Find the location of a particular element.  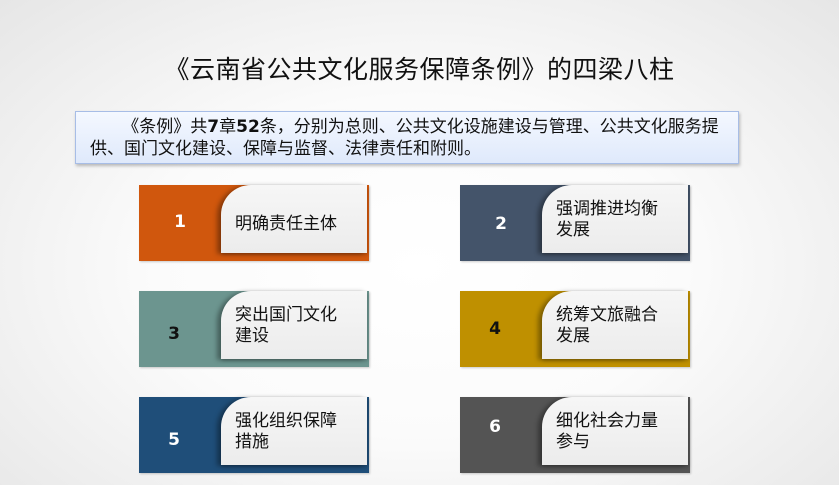

pillar-label-5: 强化组织保障措施 is located at coordinates (286, 431).